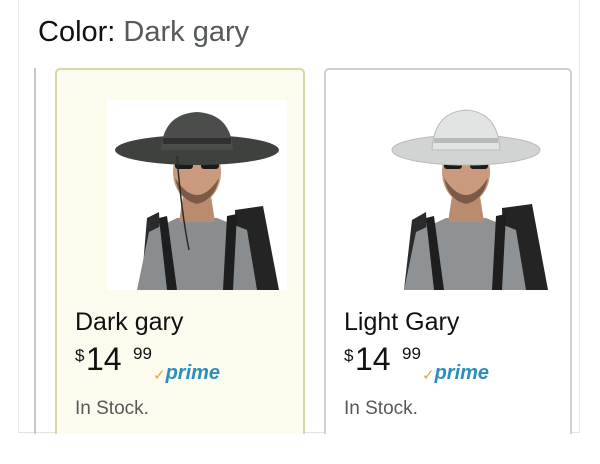 The image size is (600, 464). Describe the element at coordinates (197, 195) in the screenshot. I see `product-image-dark-hat` at that location.